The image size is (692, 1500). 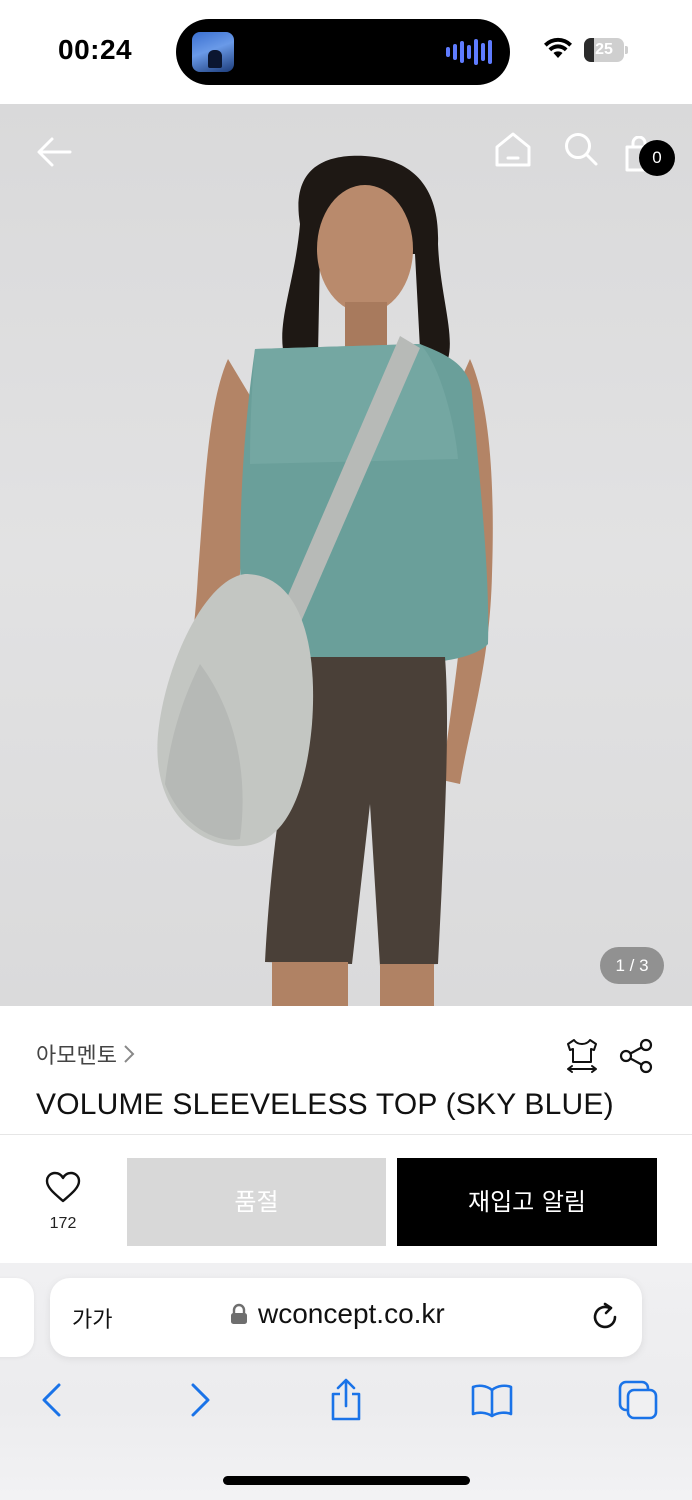 I want to click on soldout-button: 품절, so click(x=256, y=1202).